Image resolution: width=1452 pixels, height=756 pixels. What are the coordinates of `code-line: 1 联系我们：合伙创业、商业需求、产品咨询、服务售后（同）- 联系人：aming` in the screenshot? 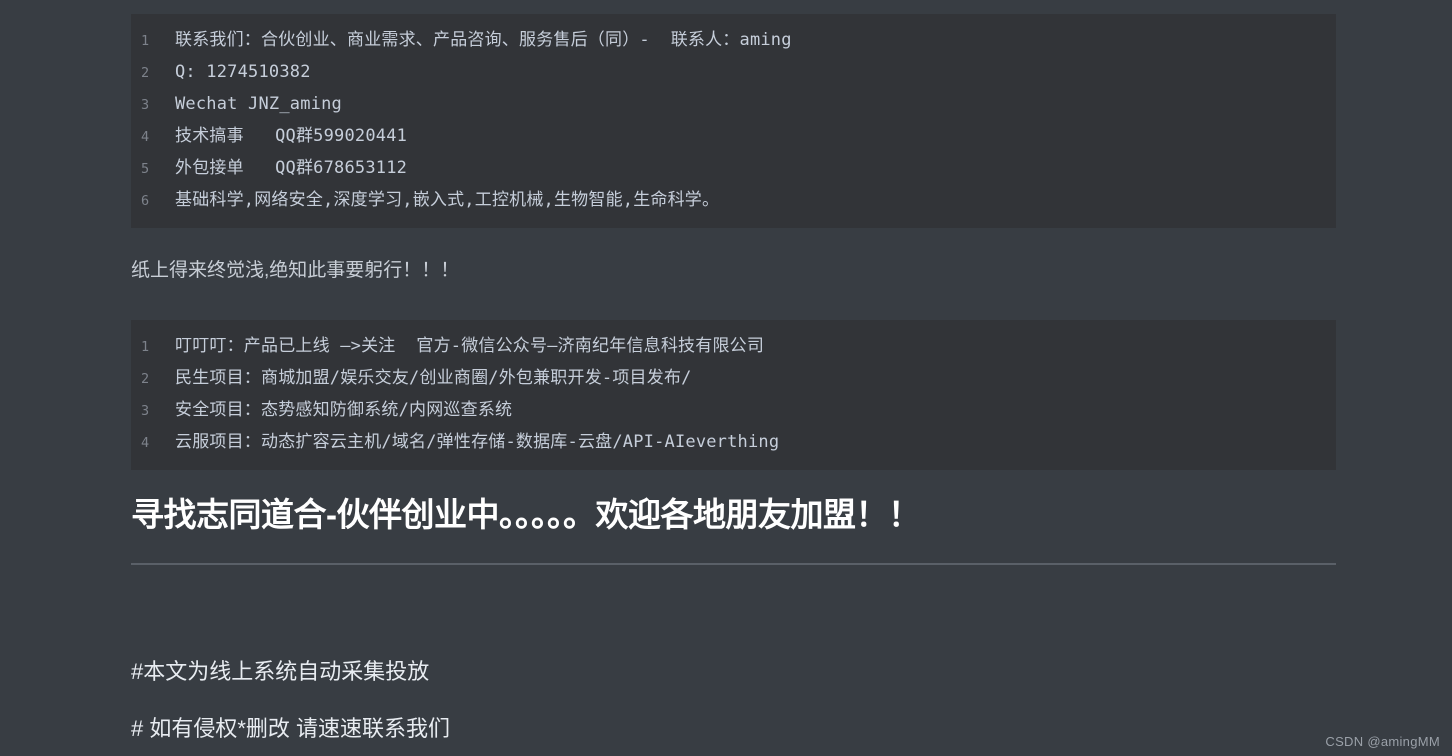 It's located at (733, 40).